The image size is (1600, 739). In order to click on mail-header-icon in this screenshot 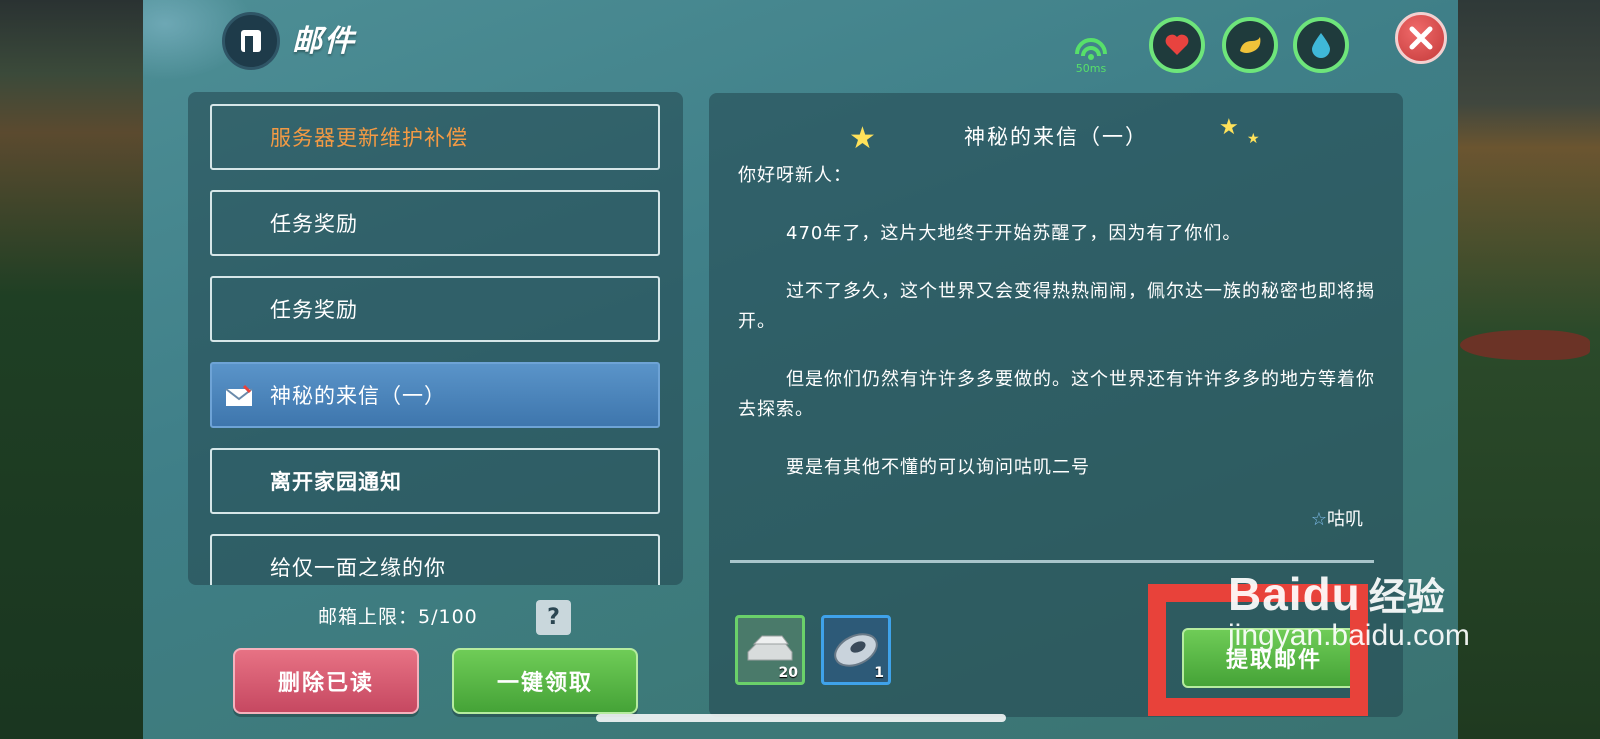, I will do `click(251, 41)`.